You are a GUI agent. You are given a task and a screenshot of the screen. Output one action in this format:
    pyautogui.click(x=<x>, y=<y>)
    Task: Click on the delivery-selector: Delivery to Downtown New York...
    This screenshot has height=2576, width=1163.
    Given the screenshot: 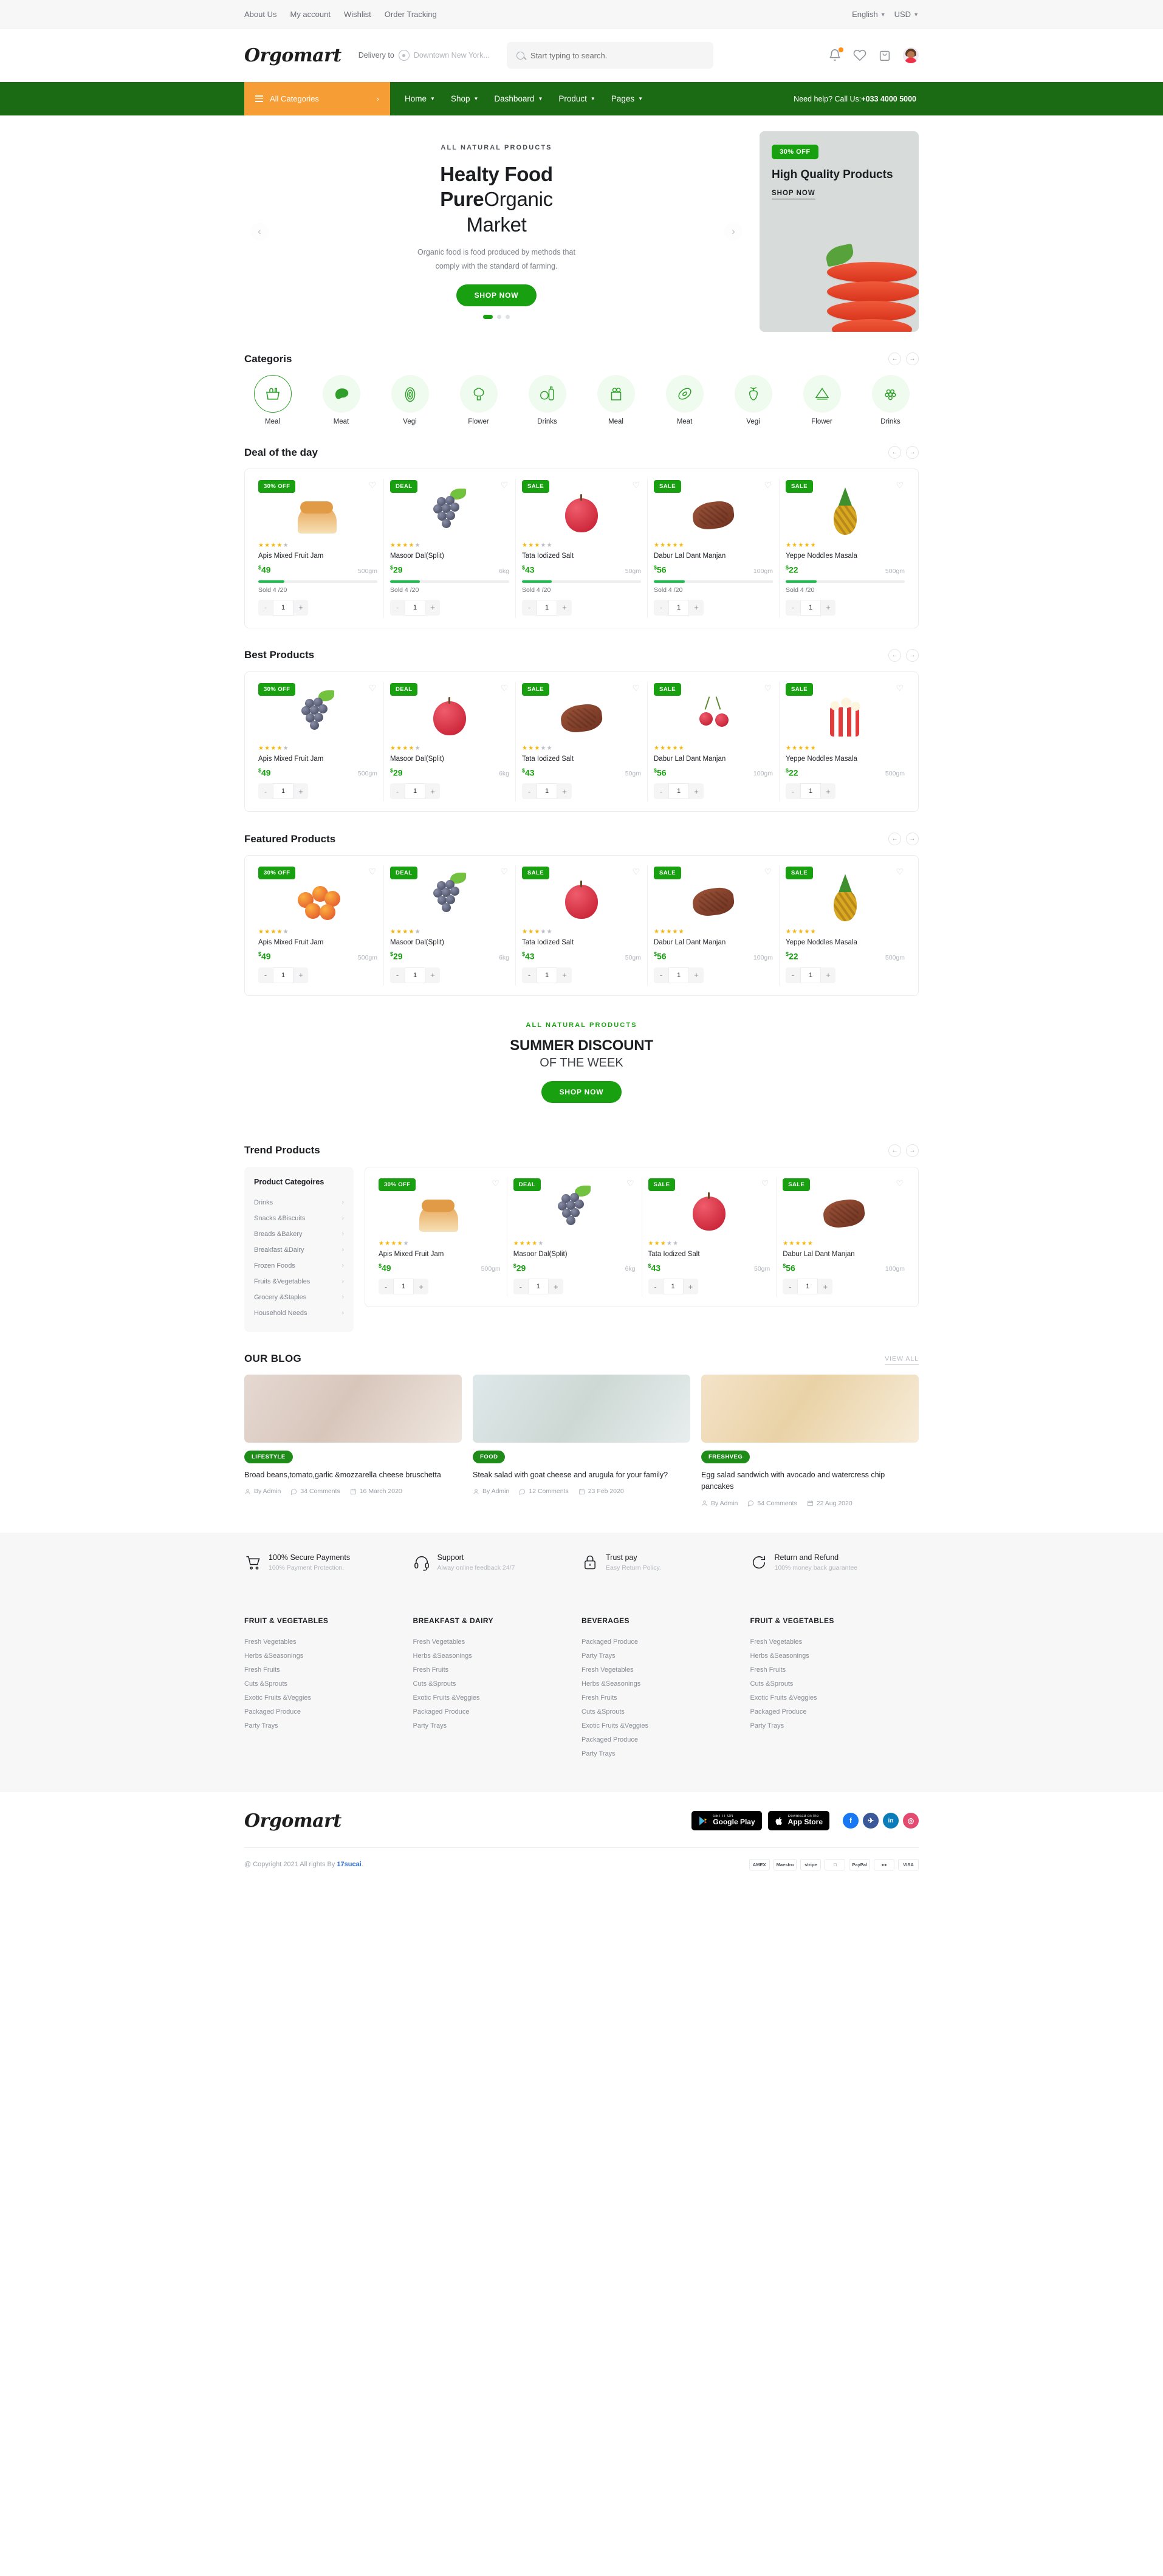 What is the action you would take?
    pyautogui.click(x=424, y=55)
    